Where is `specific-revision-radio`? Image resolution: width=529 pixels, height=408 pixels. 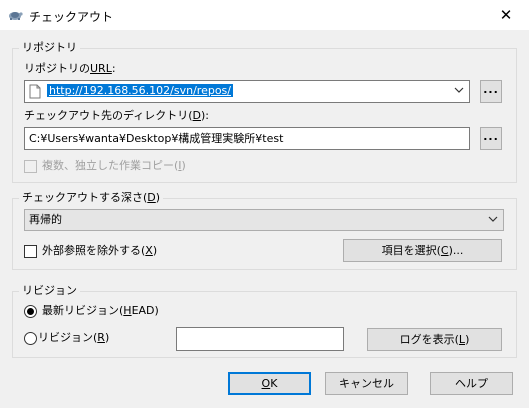 specific-revision-radio is located at coordinates (30, 338).